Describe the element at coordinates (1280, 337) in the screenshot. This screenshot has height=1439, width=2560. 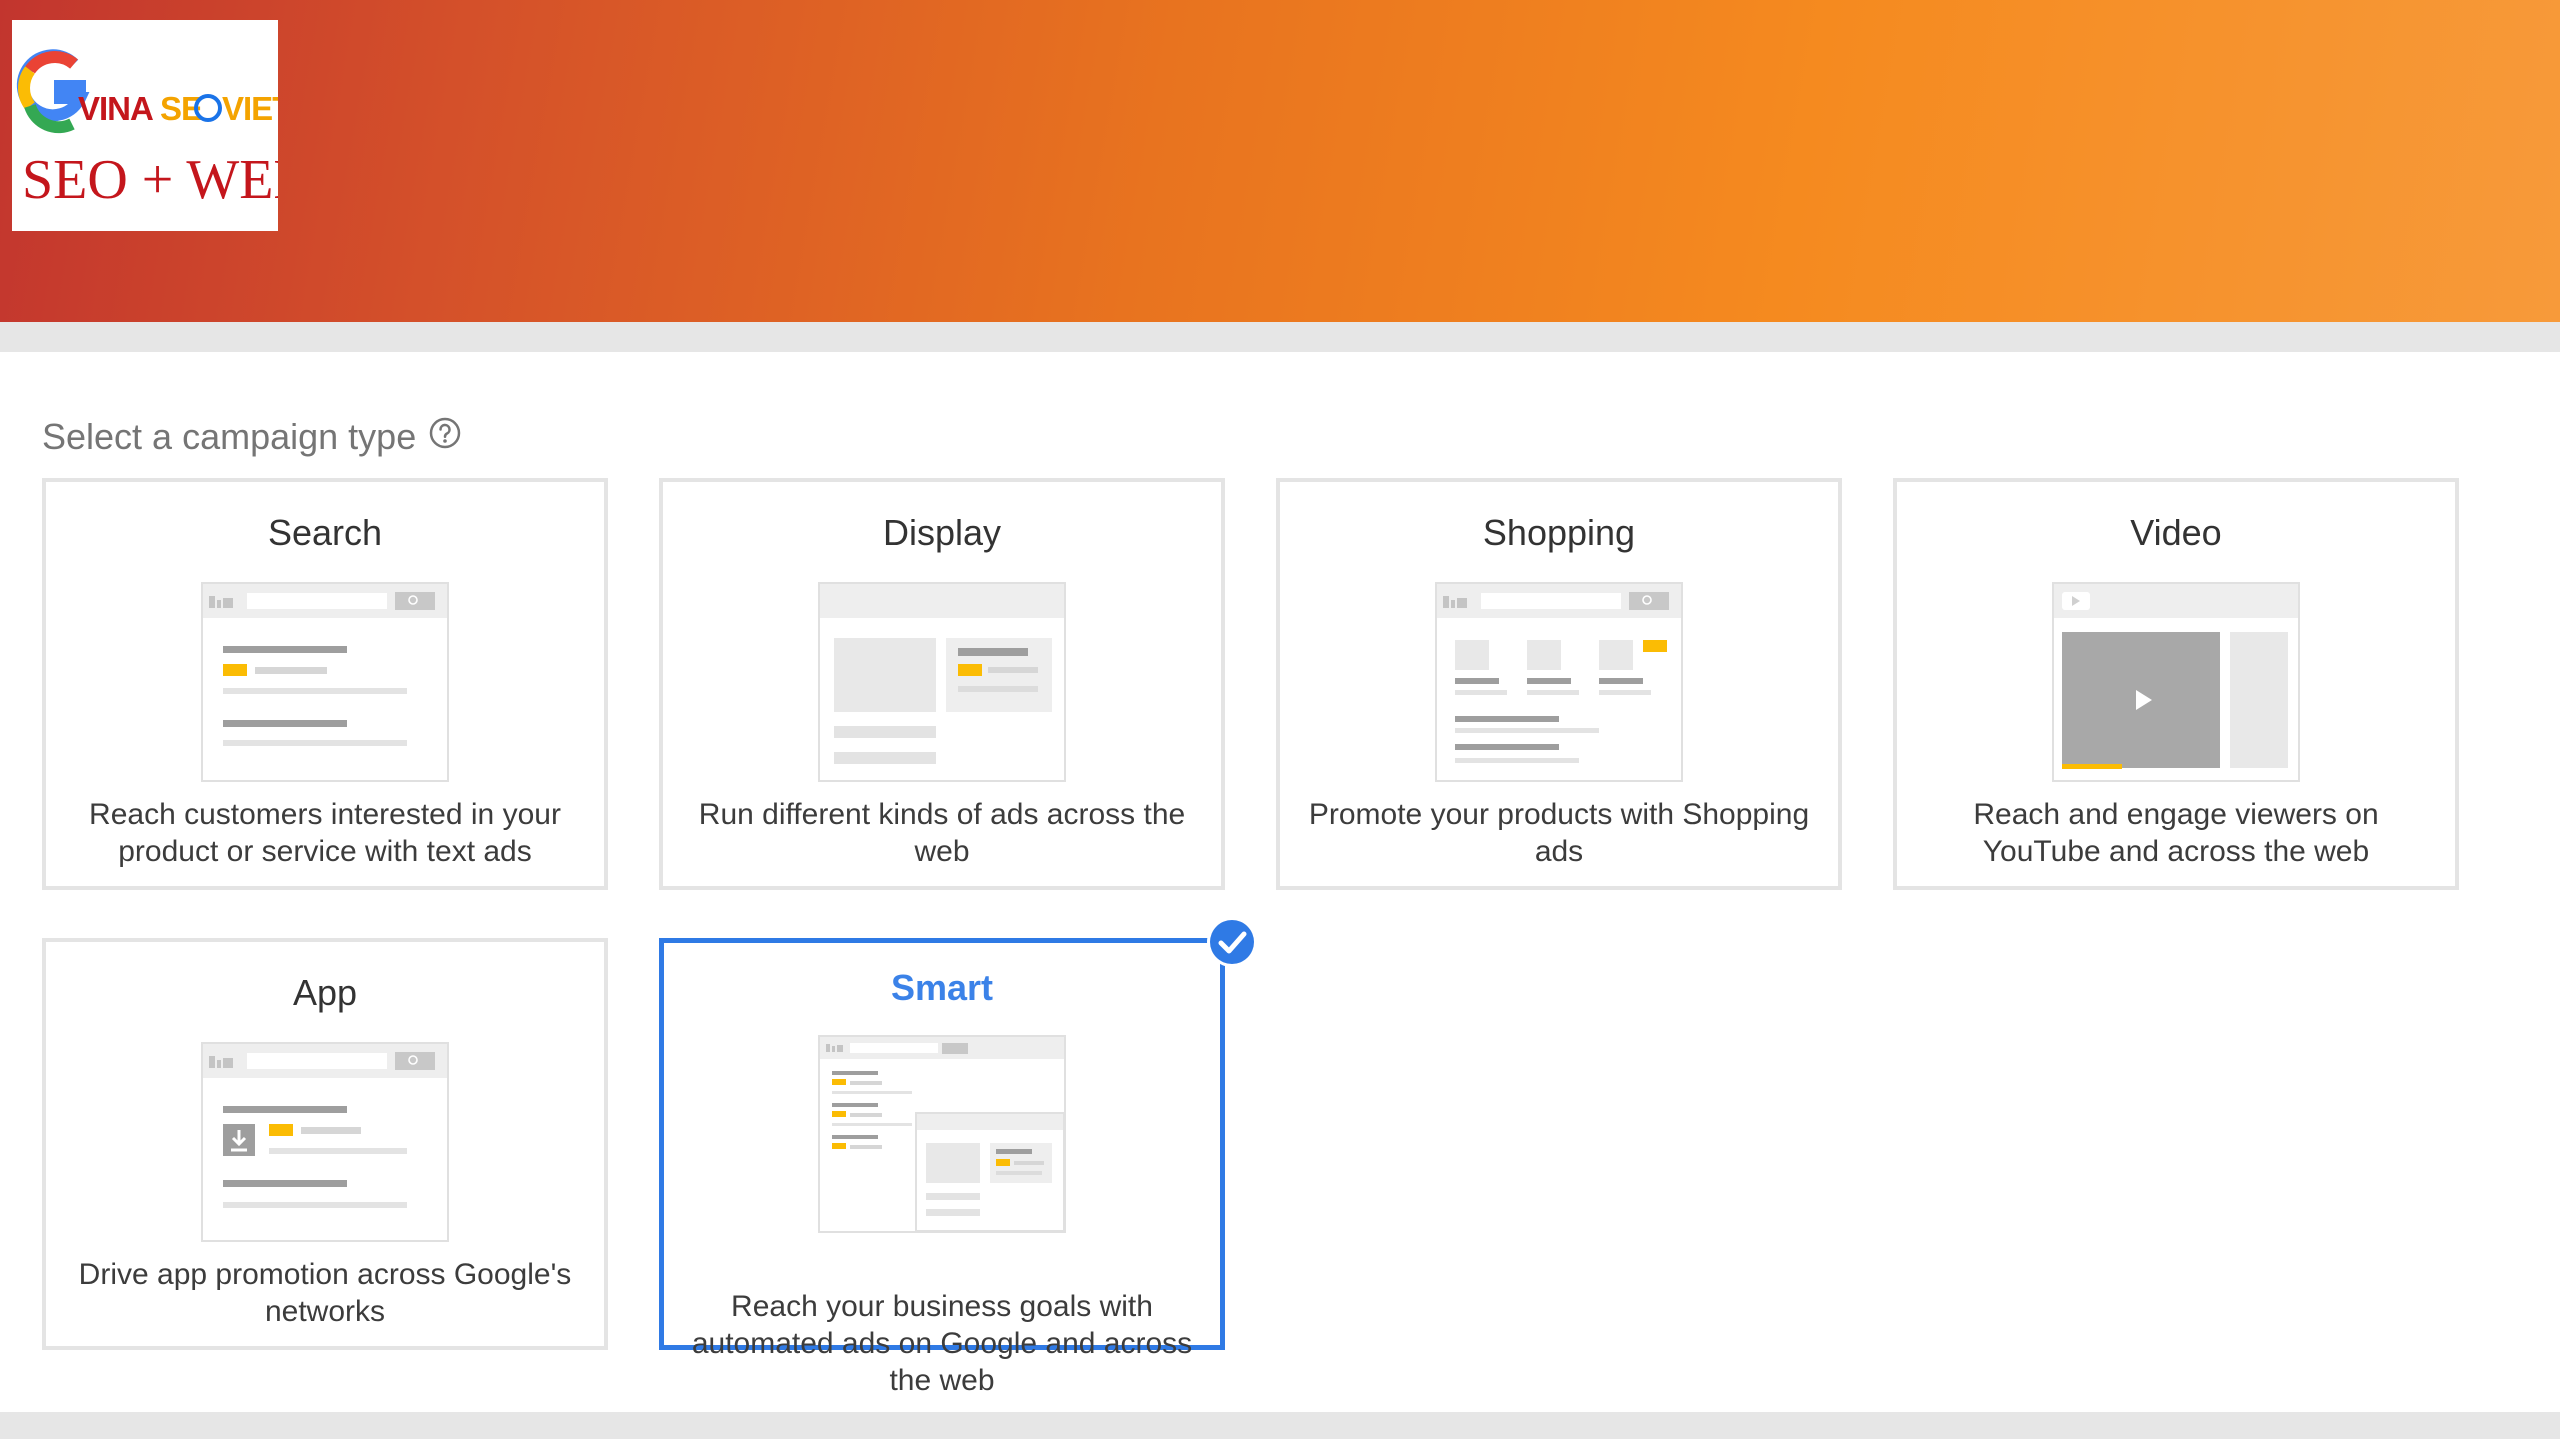
I see `banner-divider` at that location.